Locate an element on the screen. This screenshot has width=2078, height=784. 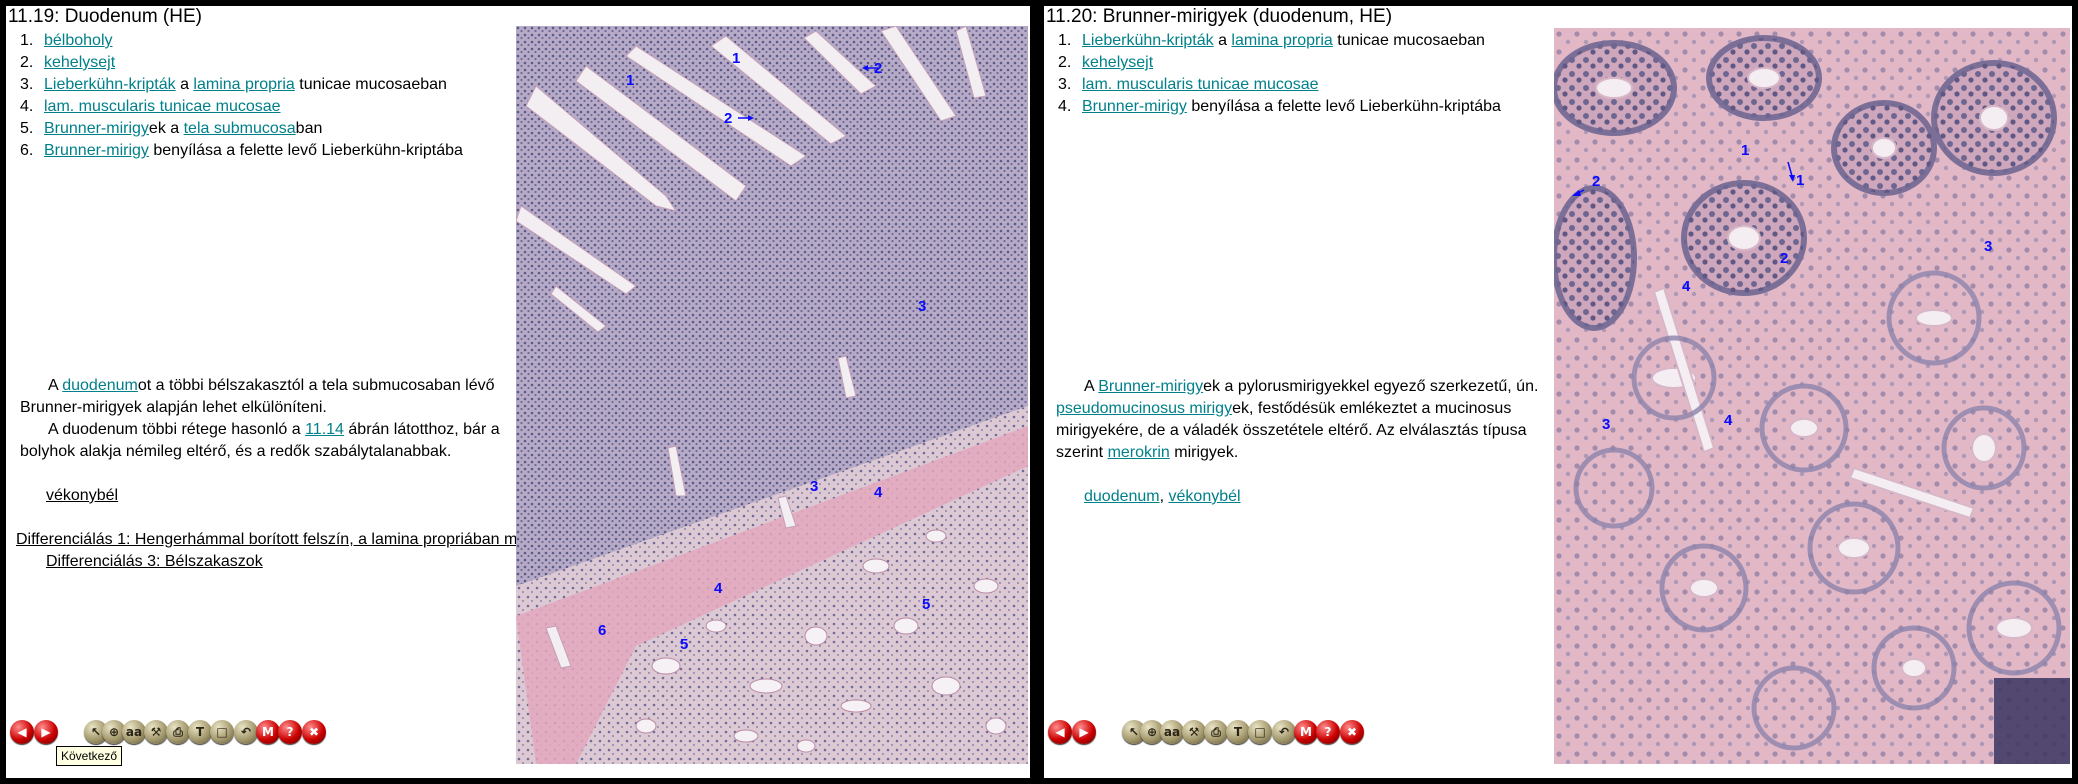
legend-item: 5. Brunner-mirigyek a tela submucosaban is located at coordinates (241, 129).